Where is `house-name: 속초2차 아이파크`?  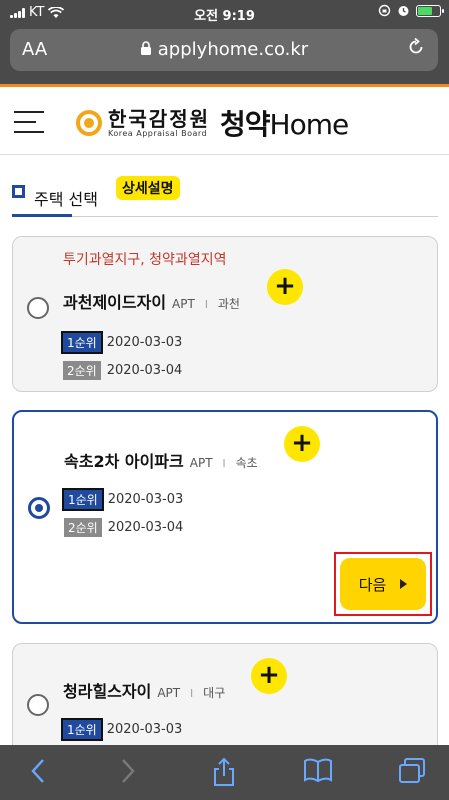
house-name: 속초2차 아이파크 is located at coordinates (124, 461).